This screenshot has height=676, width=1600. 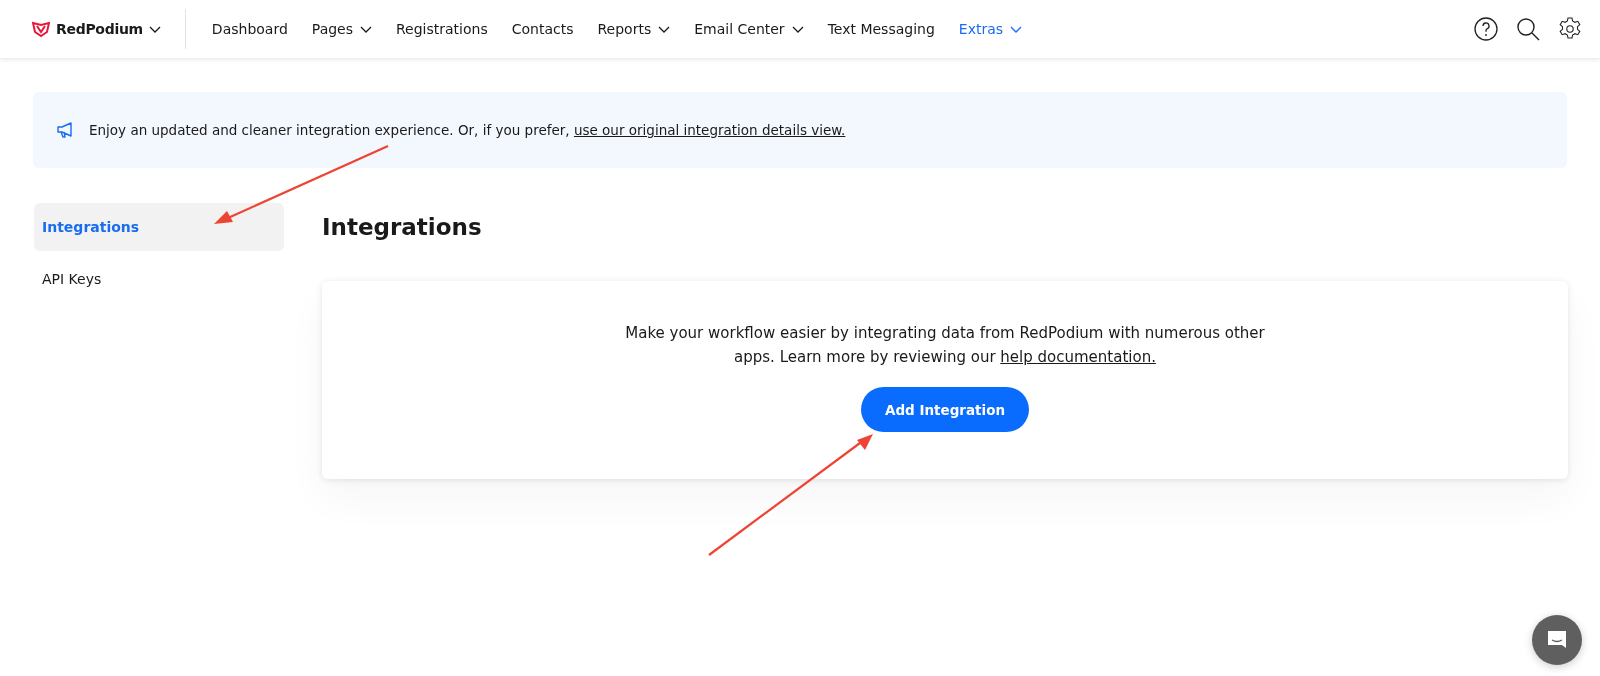 What do you see at coordinates (945, 345) in the screenshot?
I see `card-text: Make your workflow easier by integrating data from RedPodium with numerous other apps. Learn more by reviewing our help documentation.` at bounding box center [945, 345].